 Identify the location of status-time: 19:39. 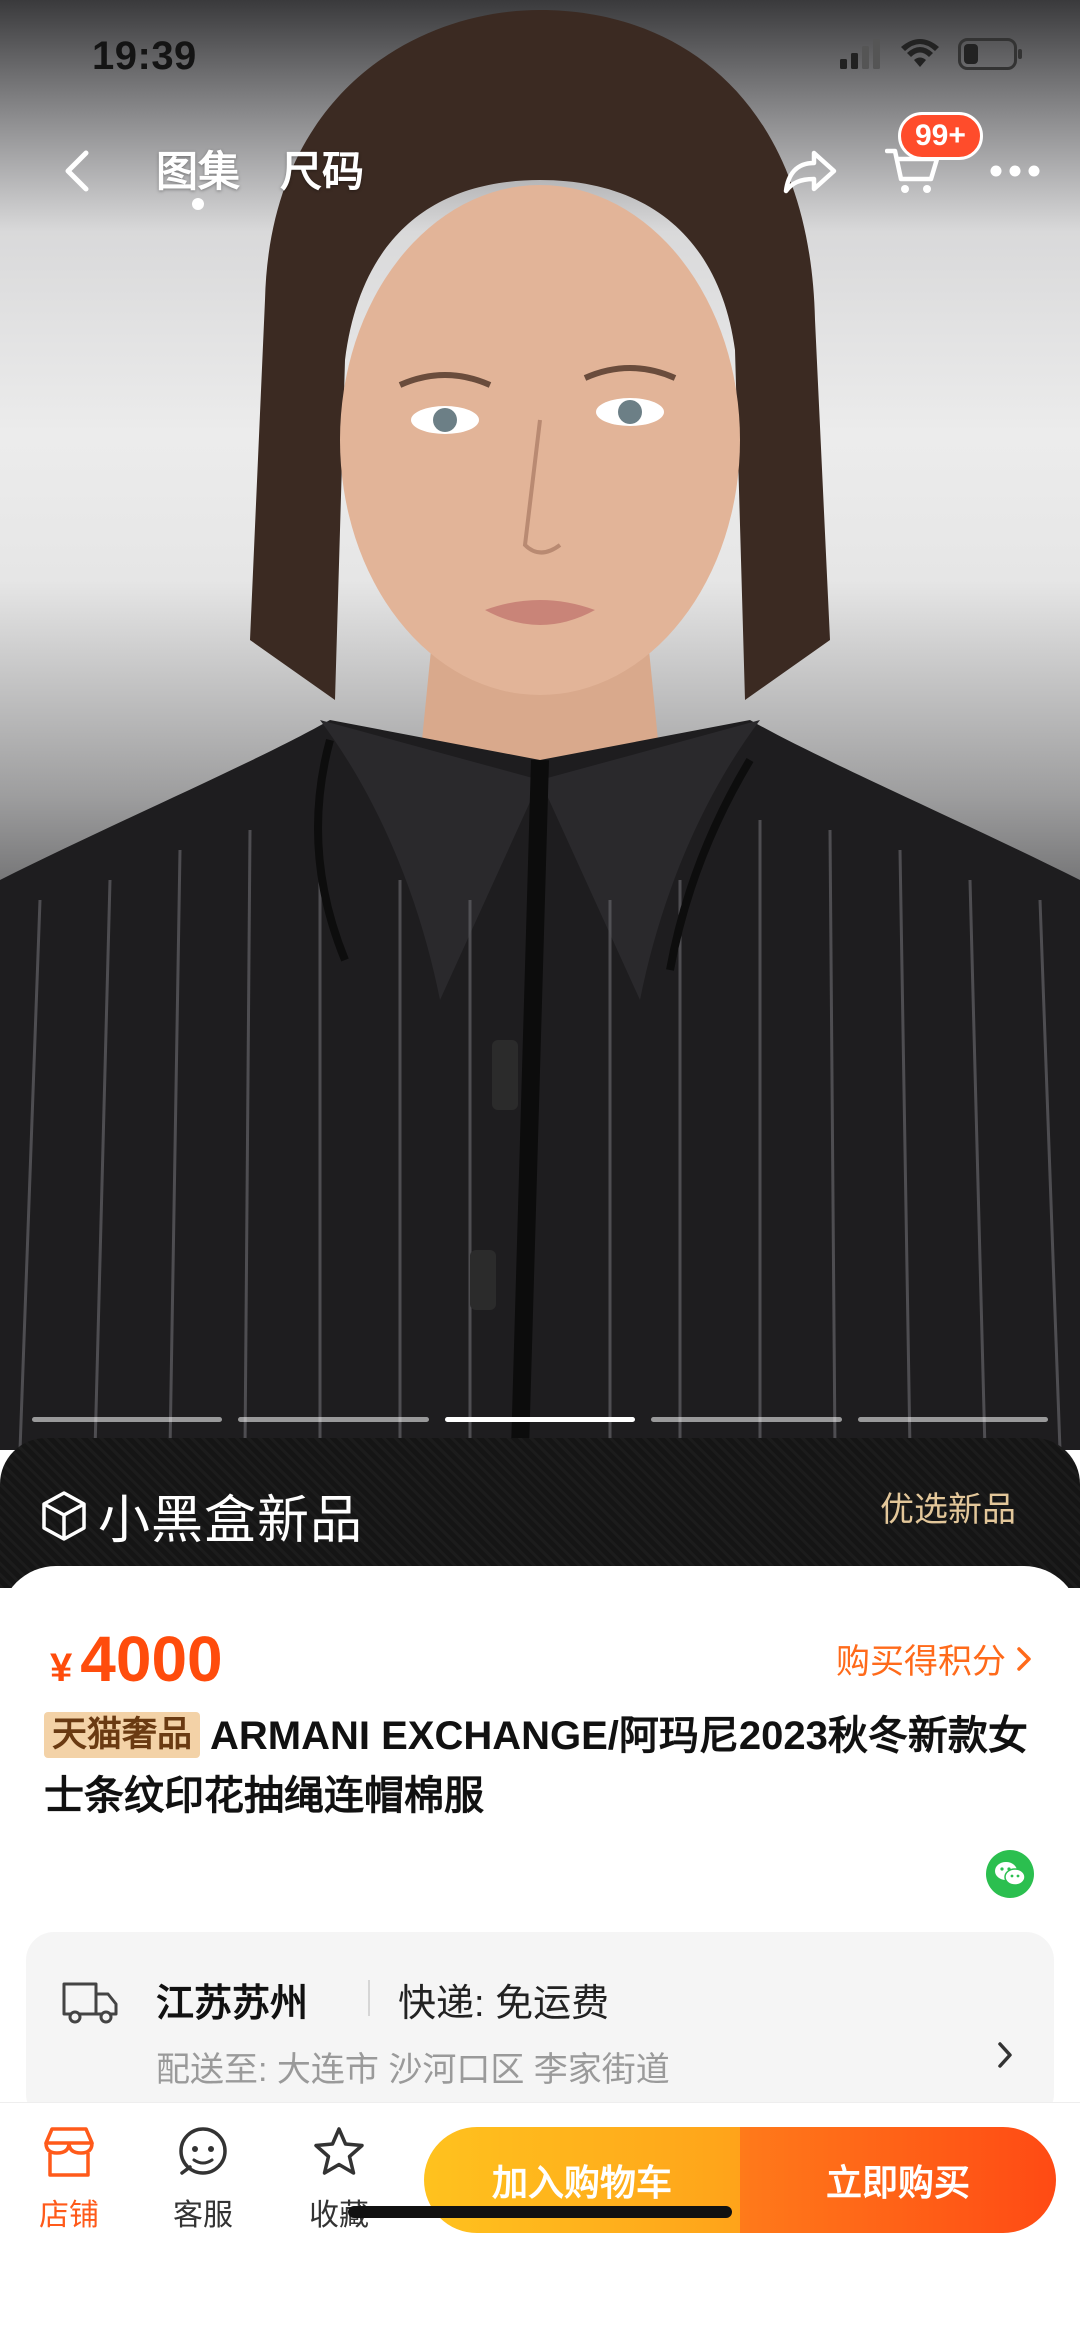
(144, 56).